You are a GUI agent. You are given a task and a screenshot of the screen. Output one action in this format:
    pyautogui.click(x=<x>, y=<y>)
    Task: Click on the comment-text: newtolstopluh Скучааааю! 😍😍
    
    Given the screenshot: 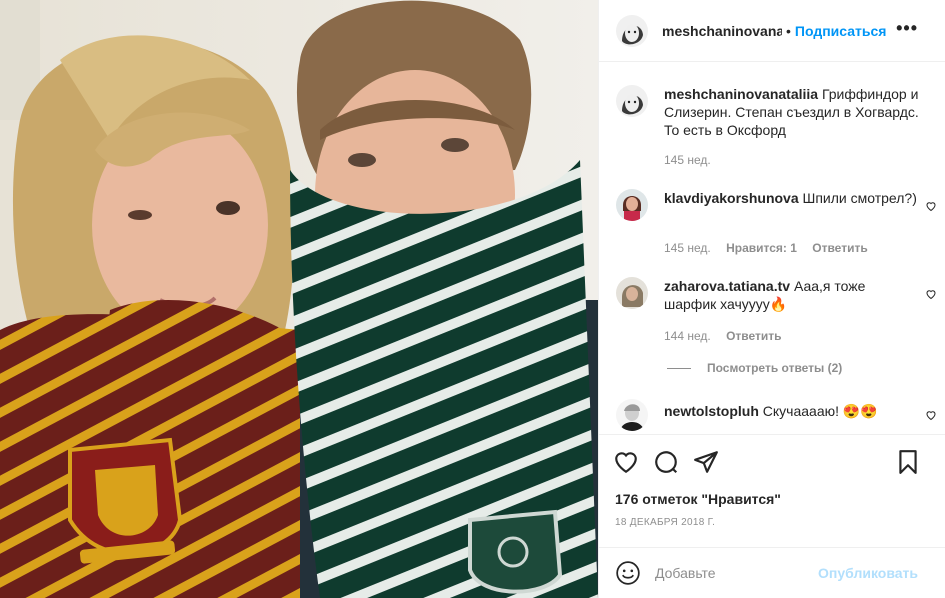 What is the action you would take?
    pyautogui.click(x=791, y=411)
    